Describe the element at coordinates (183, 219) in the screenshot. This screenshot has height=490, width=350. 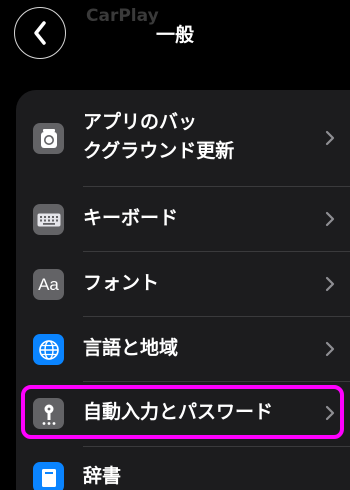
I see `row-keyboard: キーボード` at that location.